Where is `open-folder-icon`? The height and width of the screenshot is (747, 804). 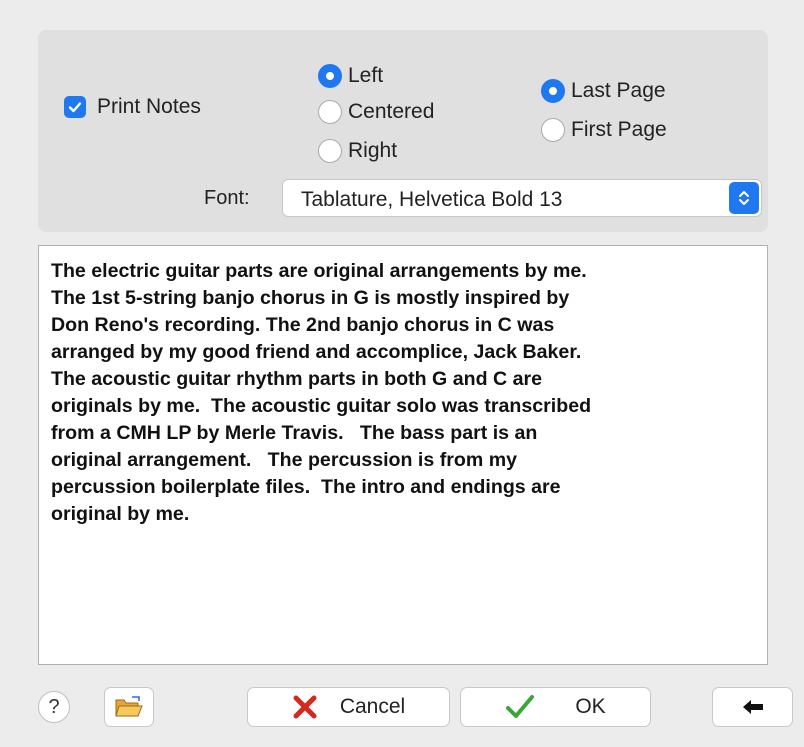
open-folder-icon is located at coordinates (129, 706).